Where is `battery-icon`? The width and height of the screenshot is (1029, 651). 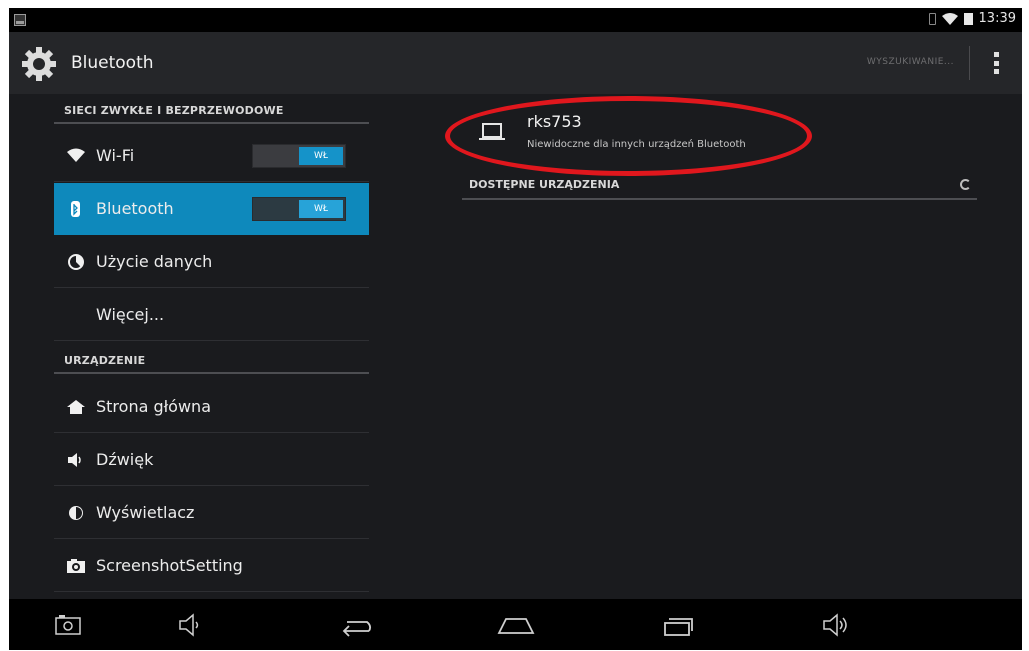 battery-icon is located at coordinates (968, 18).